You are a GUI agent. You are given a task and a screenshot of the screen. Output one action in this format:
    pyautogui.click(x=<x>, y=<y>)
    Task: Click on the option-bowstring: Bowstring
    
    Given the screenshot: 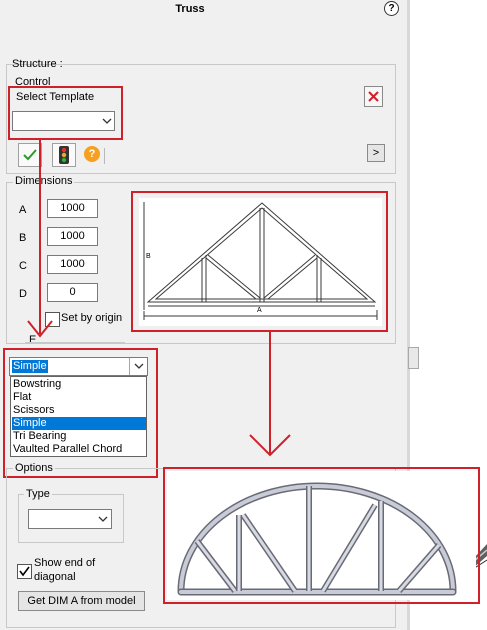 What is the action you would take?
    pyautogui.click(x=79, y=384)
    